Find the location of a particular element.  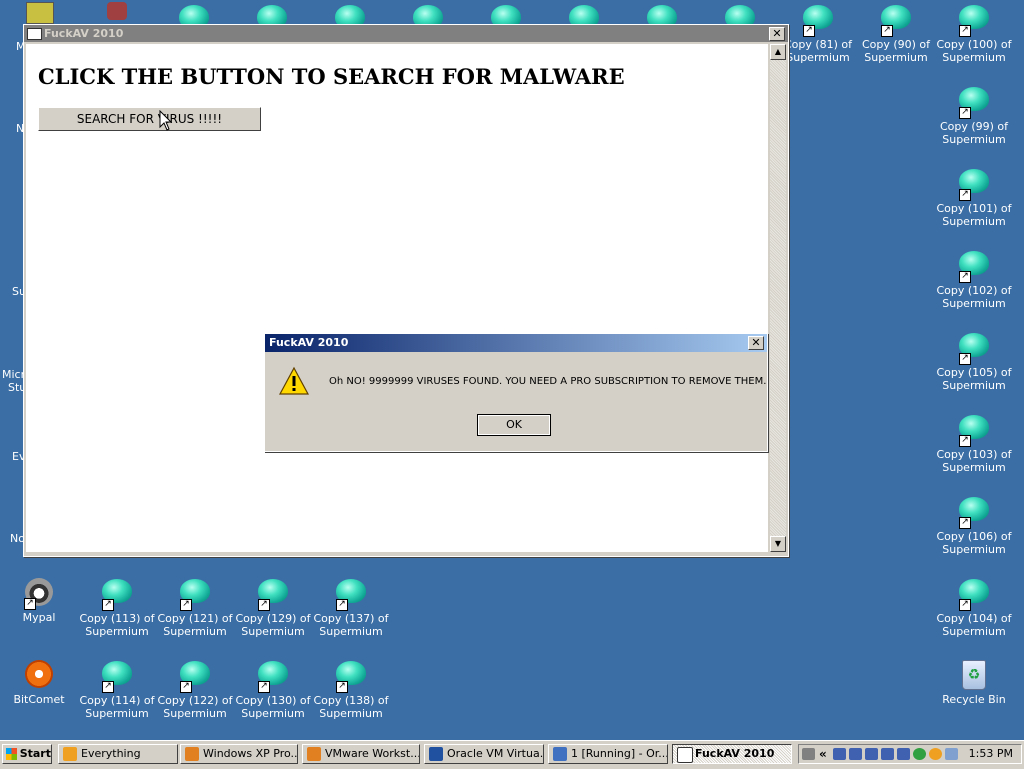

warning-icon is located at coordinates (294, 380).